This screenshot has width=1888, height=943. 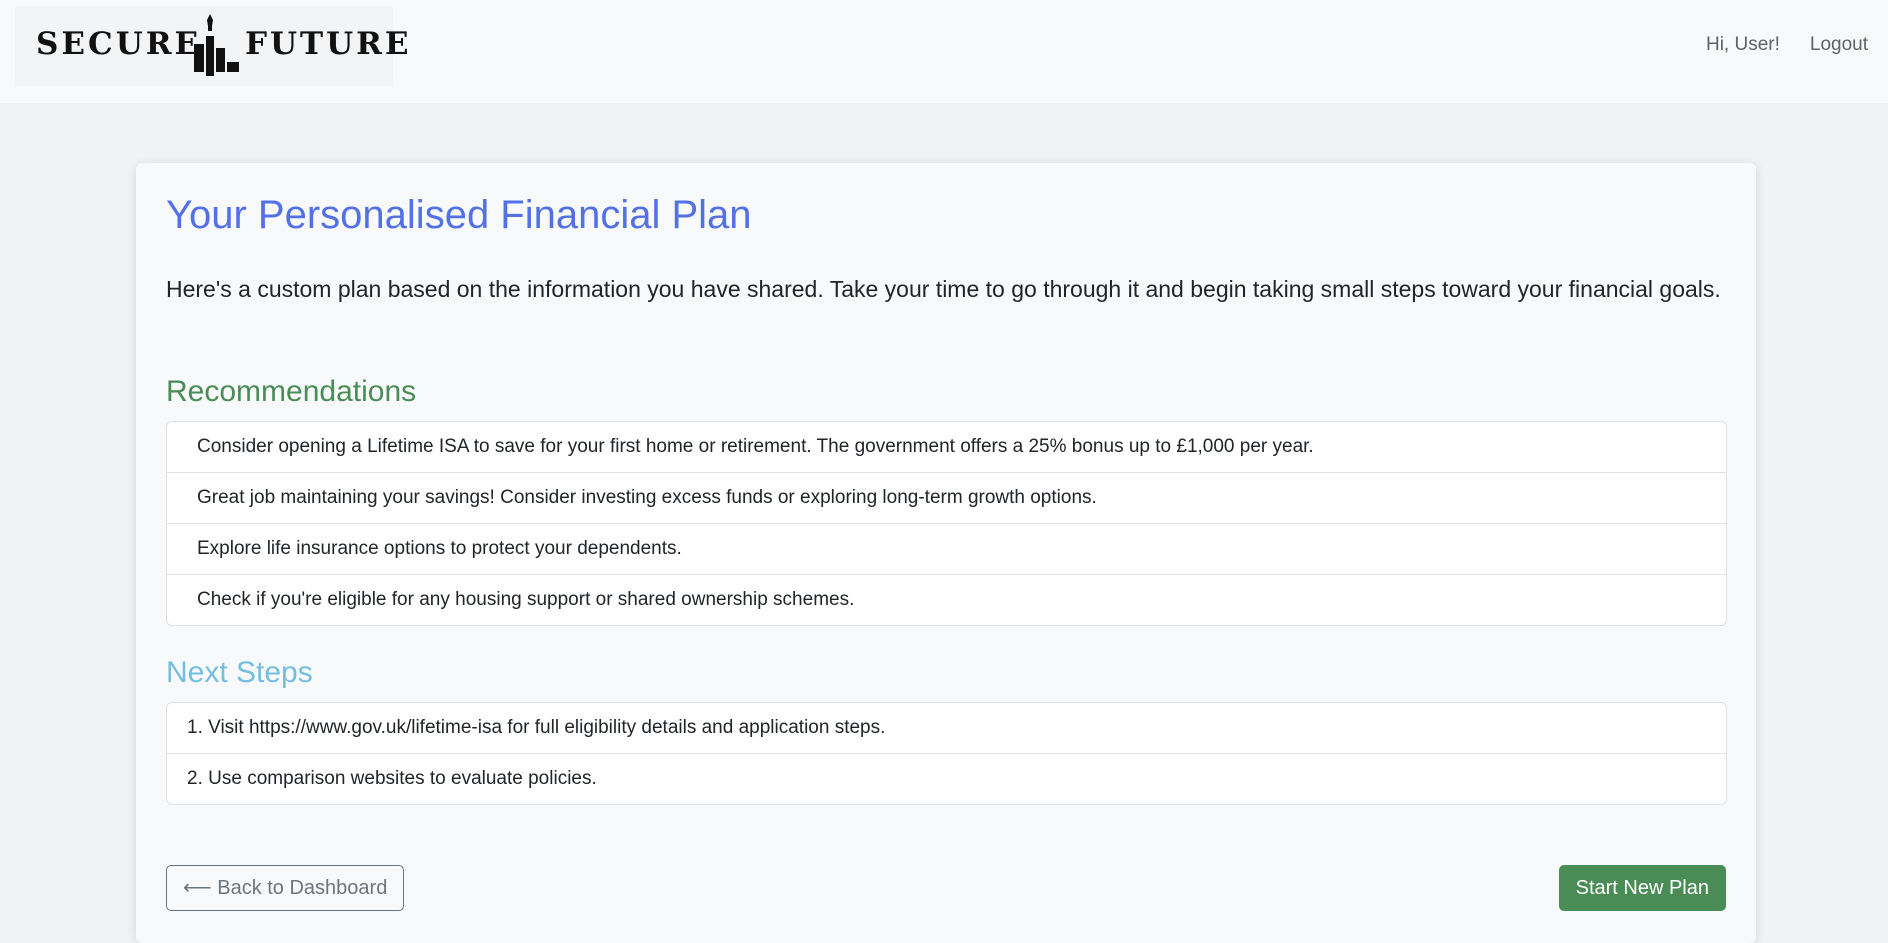 I want to click on recommendations-heading: Recommendations, so click(x=291, y=391).